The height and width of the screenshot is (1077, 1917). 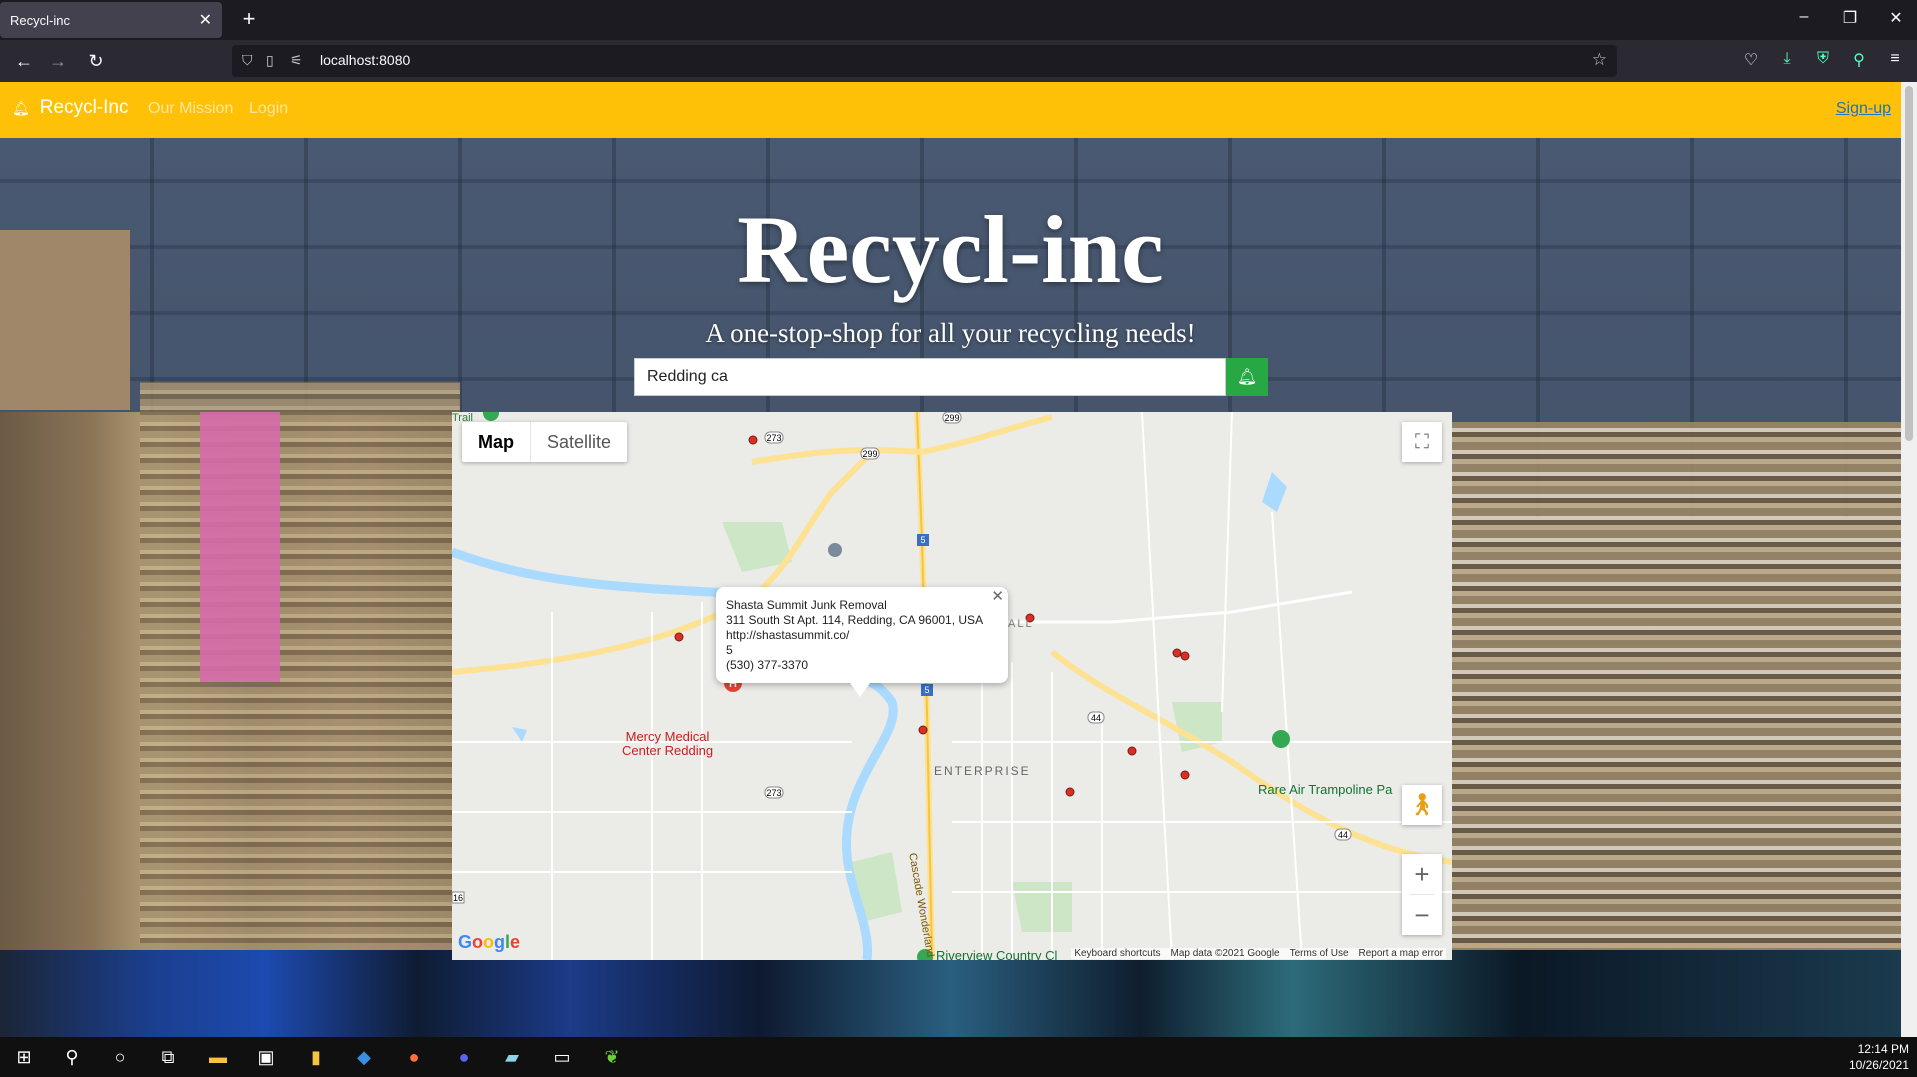 I want to click on bookmark-star-icon: ☆, so click(x=1599, y=60).